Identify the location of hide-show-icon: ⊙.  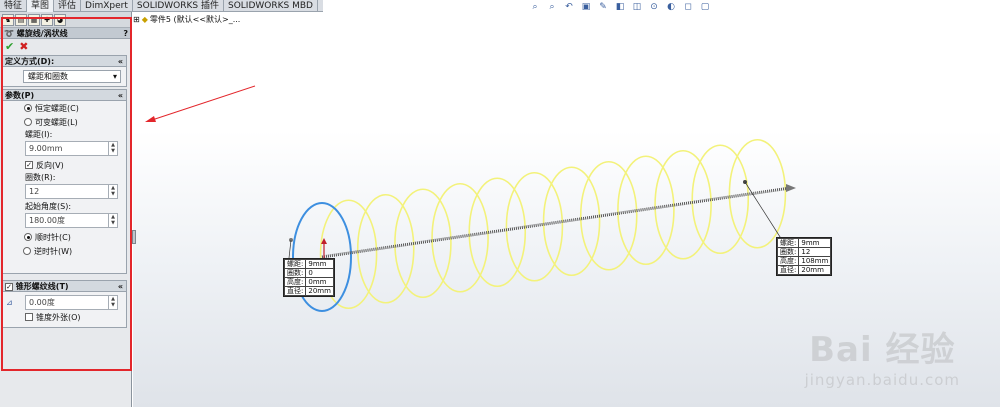
(654, 7).